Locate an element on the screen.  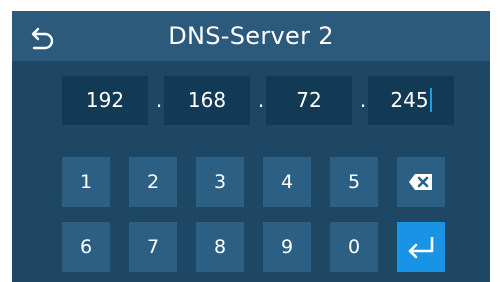
ip-octet-4-value: 245 is located at coordinates (409, 100).